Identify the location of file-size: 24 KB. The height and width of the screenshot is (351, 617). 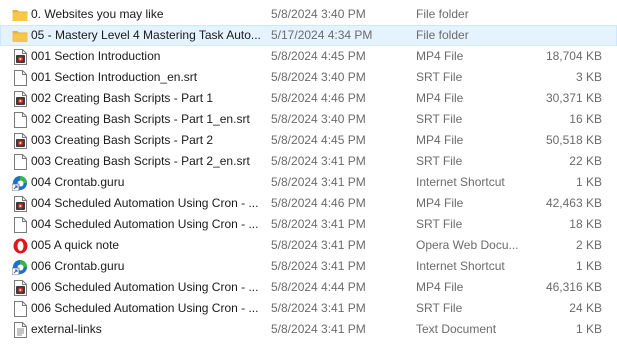
(585, 308).